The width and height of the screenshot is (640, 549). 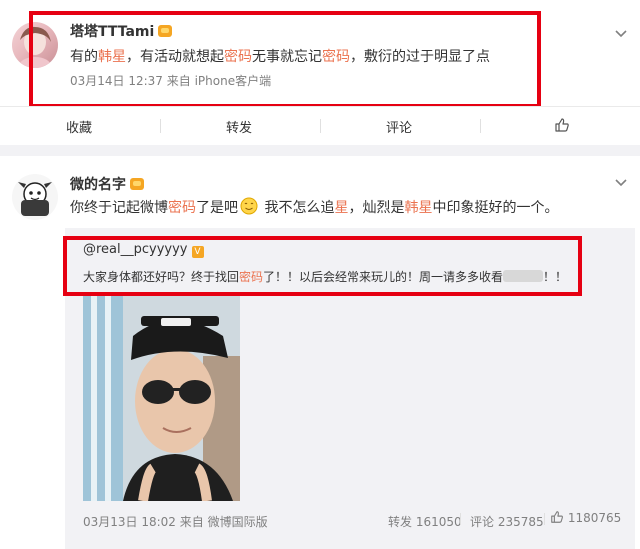 What do you see at coordinates (320, 150) in the screenshot?
I see `feed-separator` at bounding box center [320, 150].